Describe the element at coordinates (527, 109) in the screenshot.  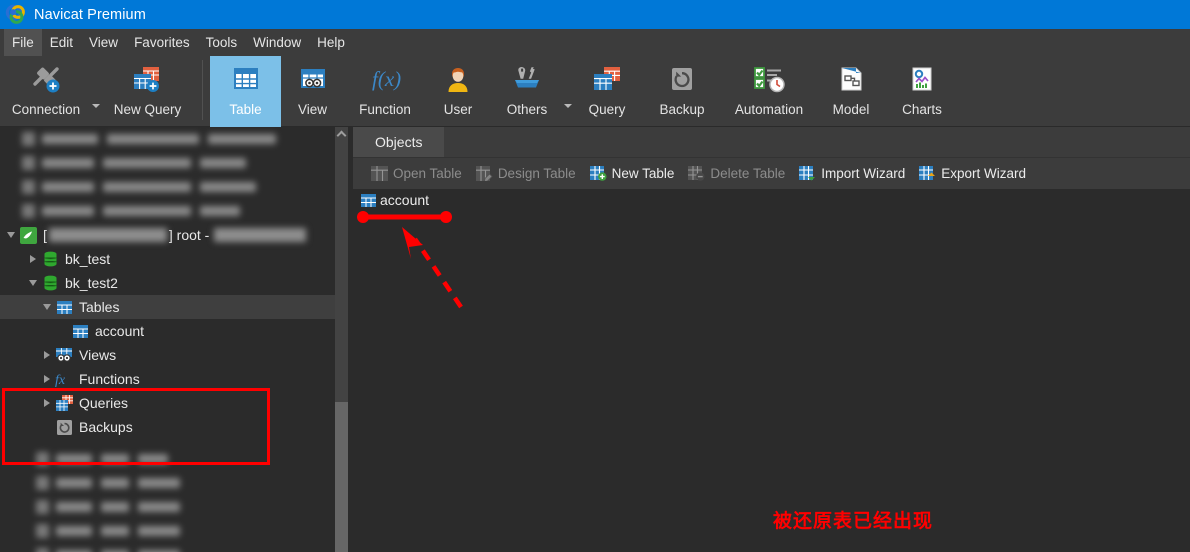
I see `ribbon-label-others: Others` at that location.